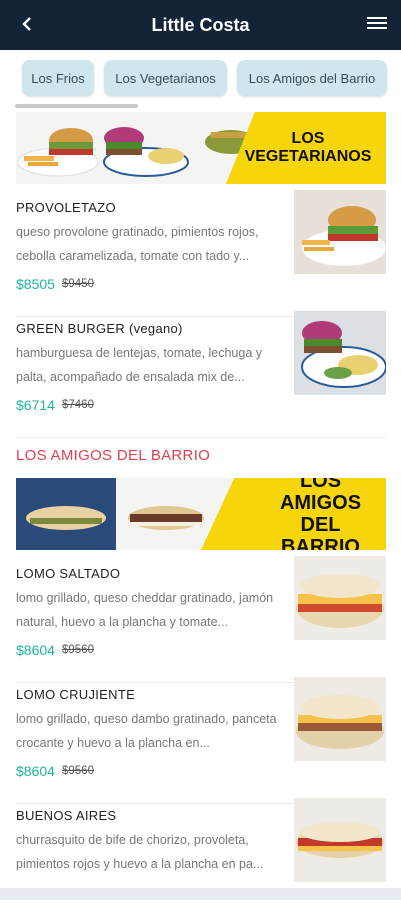 The image size is (401, 924). What do you see at coordinates (68, 573) in the screenshot?
I see `item-name: LOMO SALTADO` at bounding box center [68, 573].